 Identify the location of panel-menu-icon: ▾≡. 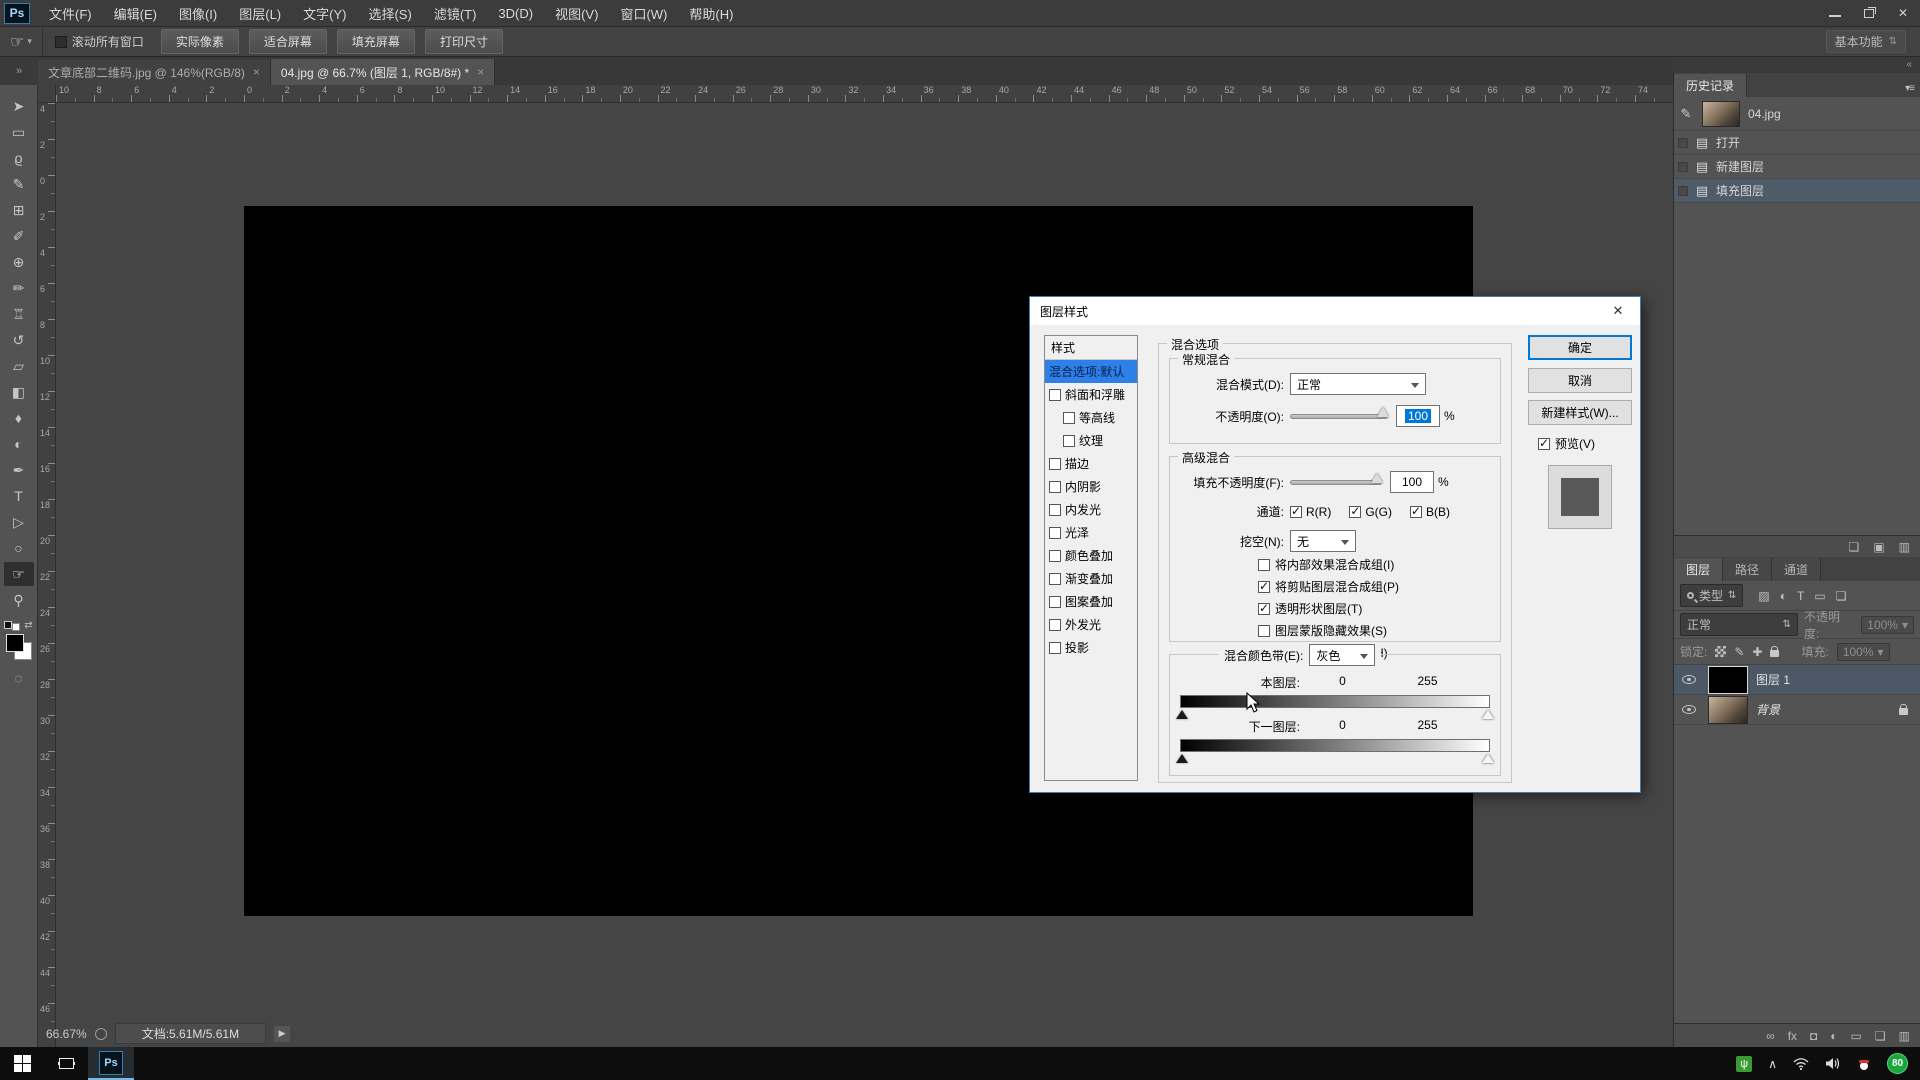
(1912, 90).